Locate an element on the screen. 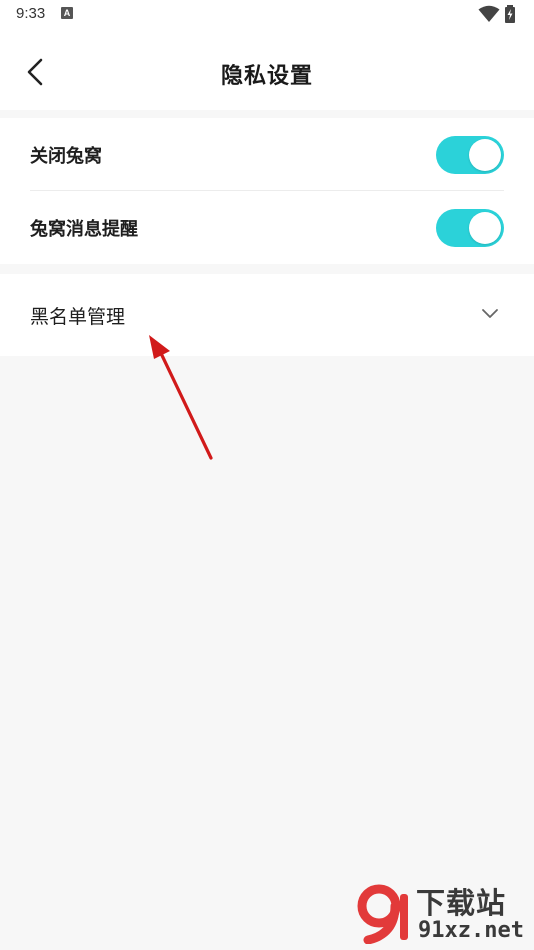 This screenshot has height=950, width=534. annotation-arrow-icon is located at coordinates (181, 397).